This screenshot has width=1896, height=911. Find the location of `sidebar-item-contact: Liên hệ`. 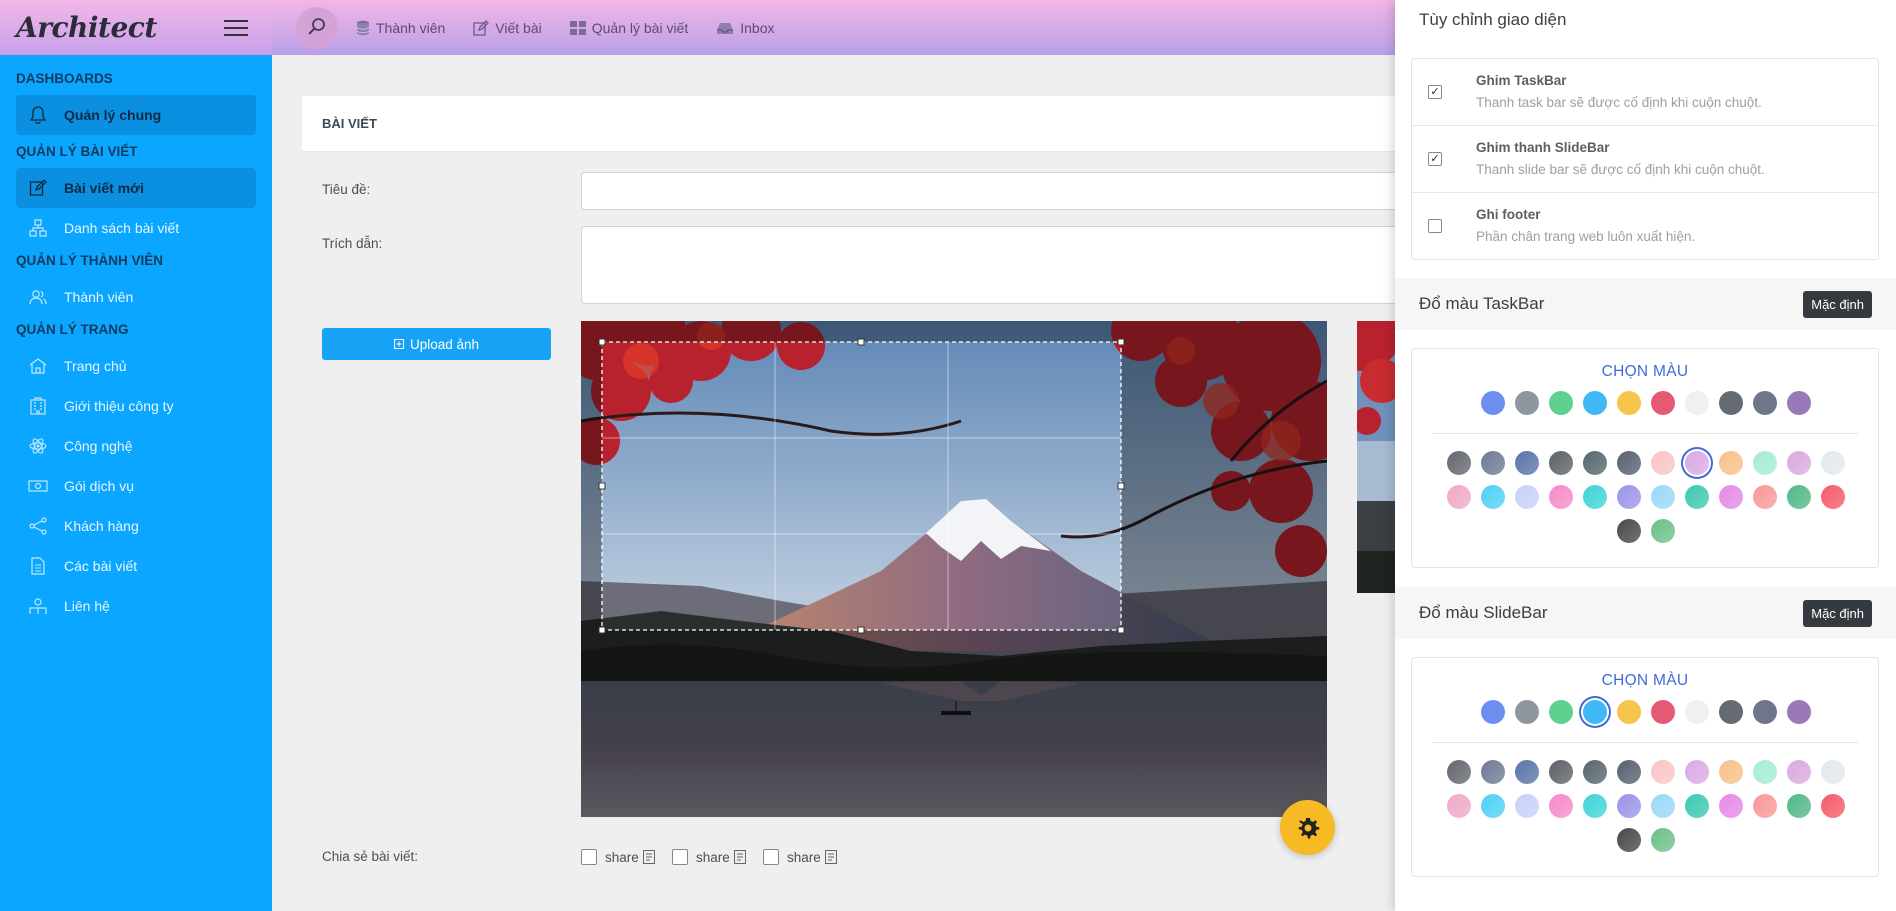

sidebar-item-contact: Liên hệ is located at coordinates (136, 606).